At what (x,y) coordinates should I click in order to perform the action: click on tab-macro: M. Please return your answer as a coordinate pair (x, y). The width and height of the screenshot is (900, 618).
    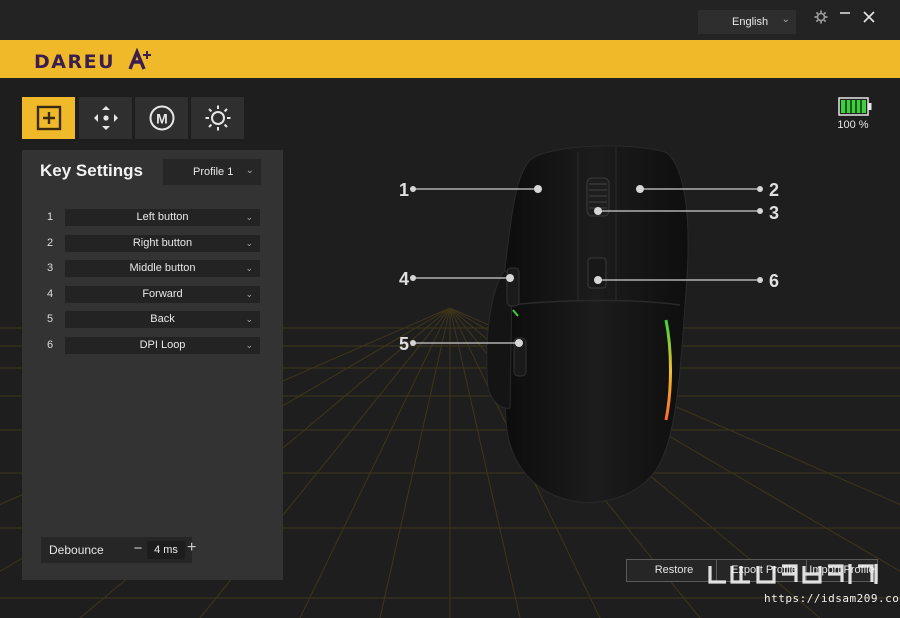
    Looking at the image, I should click on (161, 118).